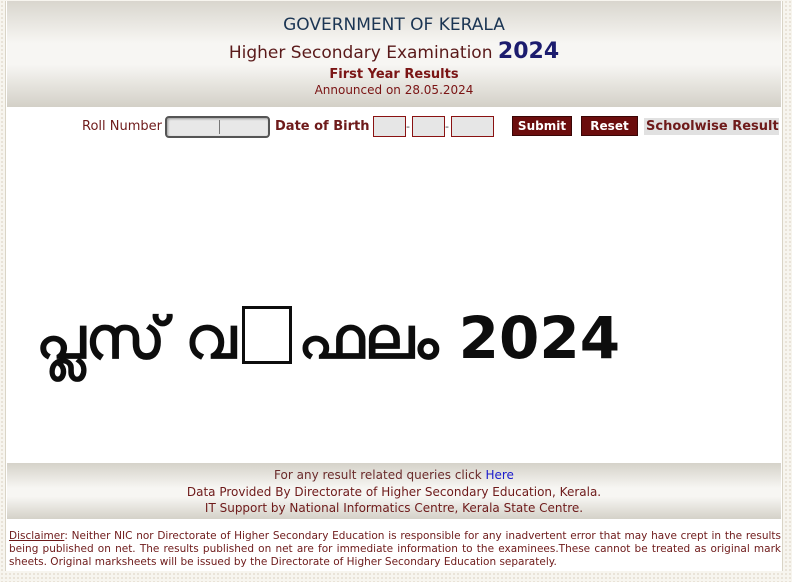 Image resolution: width=792 pixels, height=582 pixels. Describe the element at coordinates (542, 126) in the screenshot. I see `submit-button: Submit` at that location.